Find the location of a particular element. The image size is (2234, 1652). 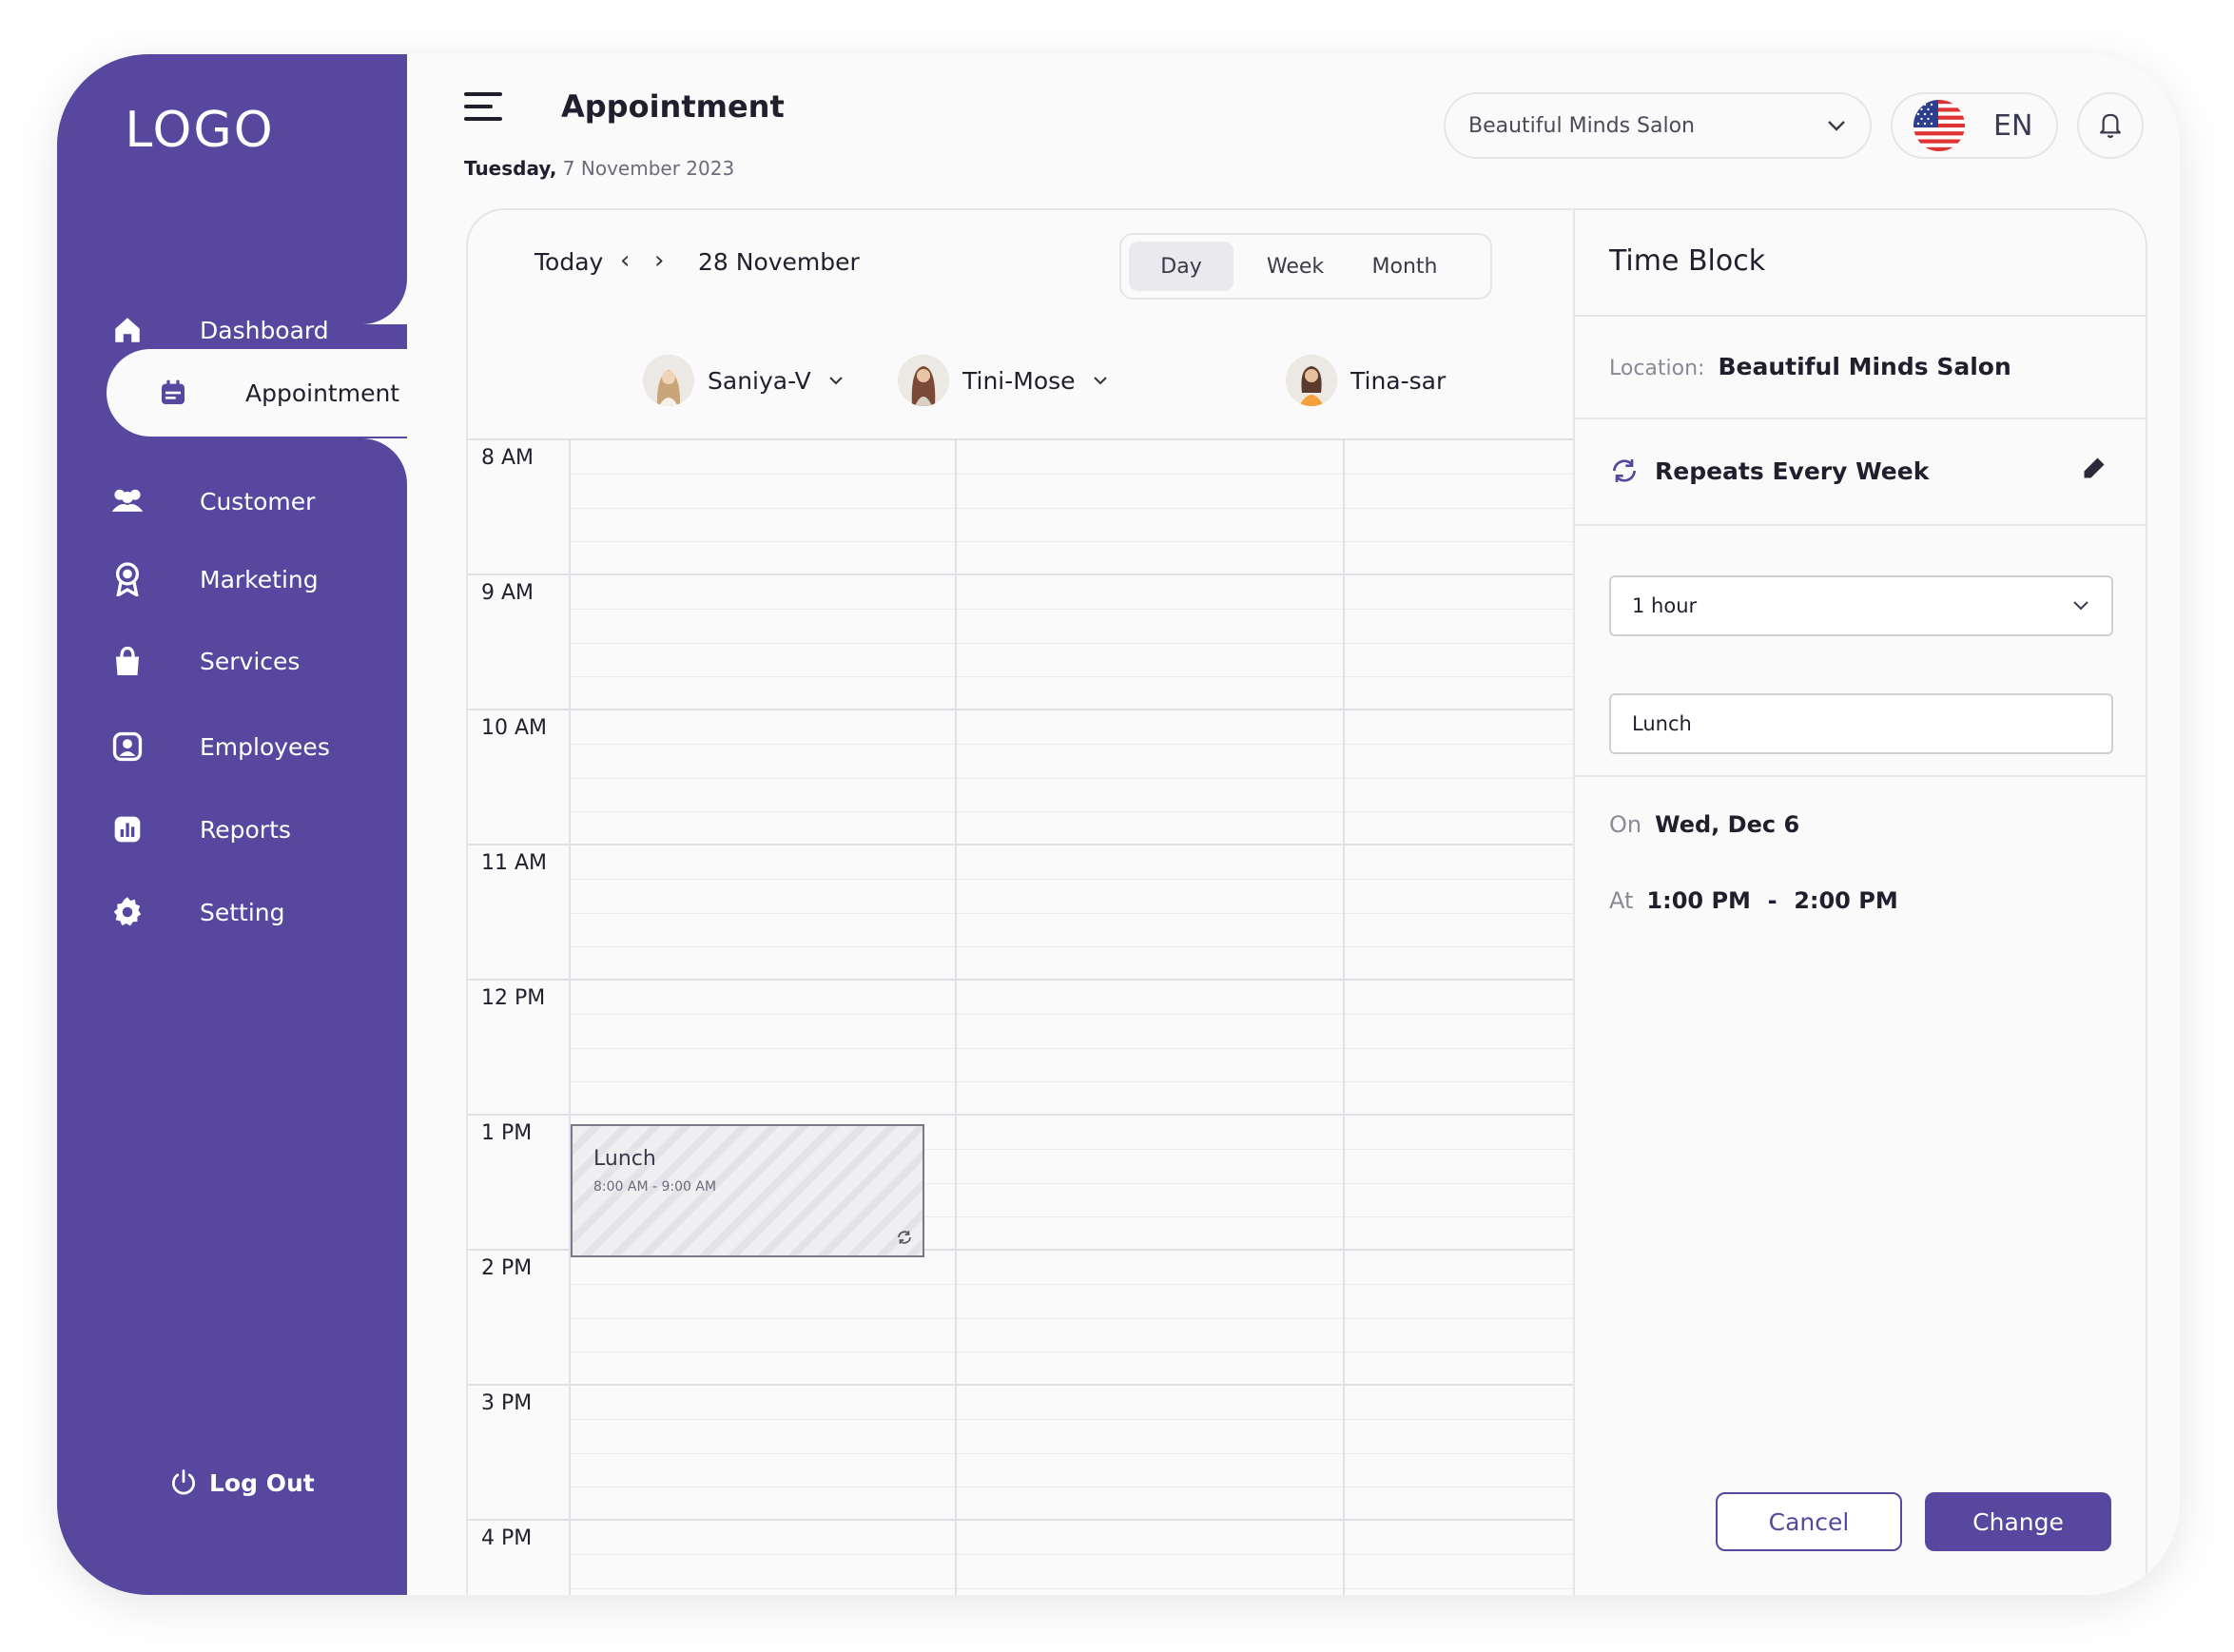

time-row: At 1:00 PM - 2:00 PM is located at coordinates (1753, 900).